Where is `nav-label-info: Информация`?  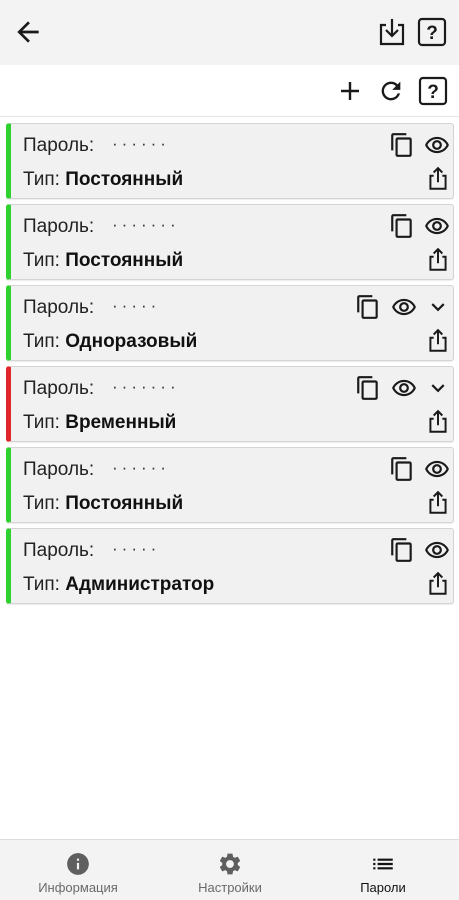 nav-label-info: Информация is located at coordinates (78, 887).